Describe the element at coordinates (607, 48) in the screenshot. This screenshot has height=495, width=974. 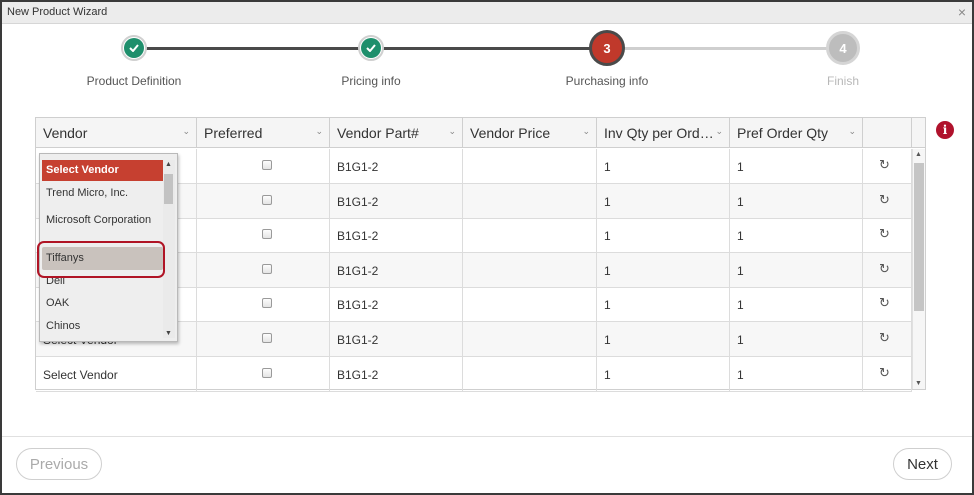
I see `step-3-circle: 3` at that location.